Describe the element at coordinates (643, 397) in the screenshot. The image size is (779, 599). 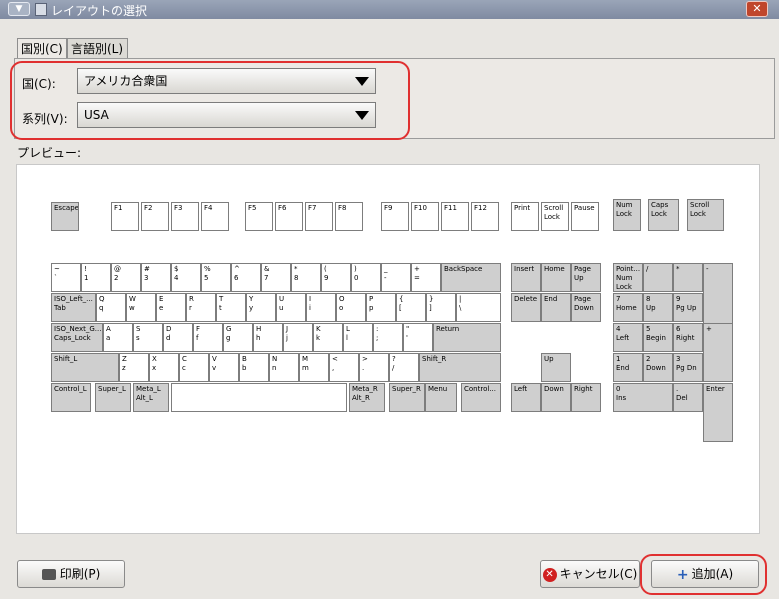
I see `keyboard-key: 0 Ins` at that location.